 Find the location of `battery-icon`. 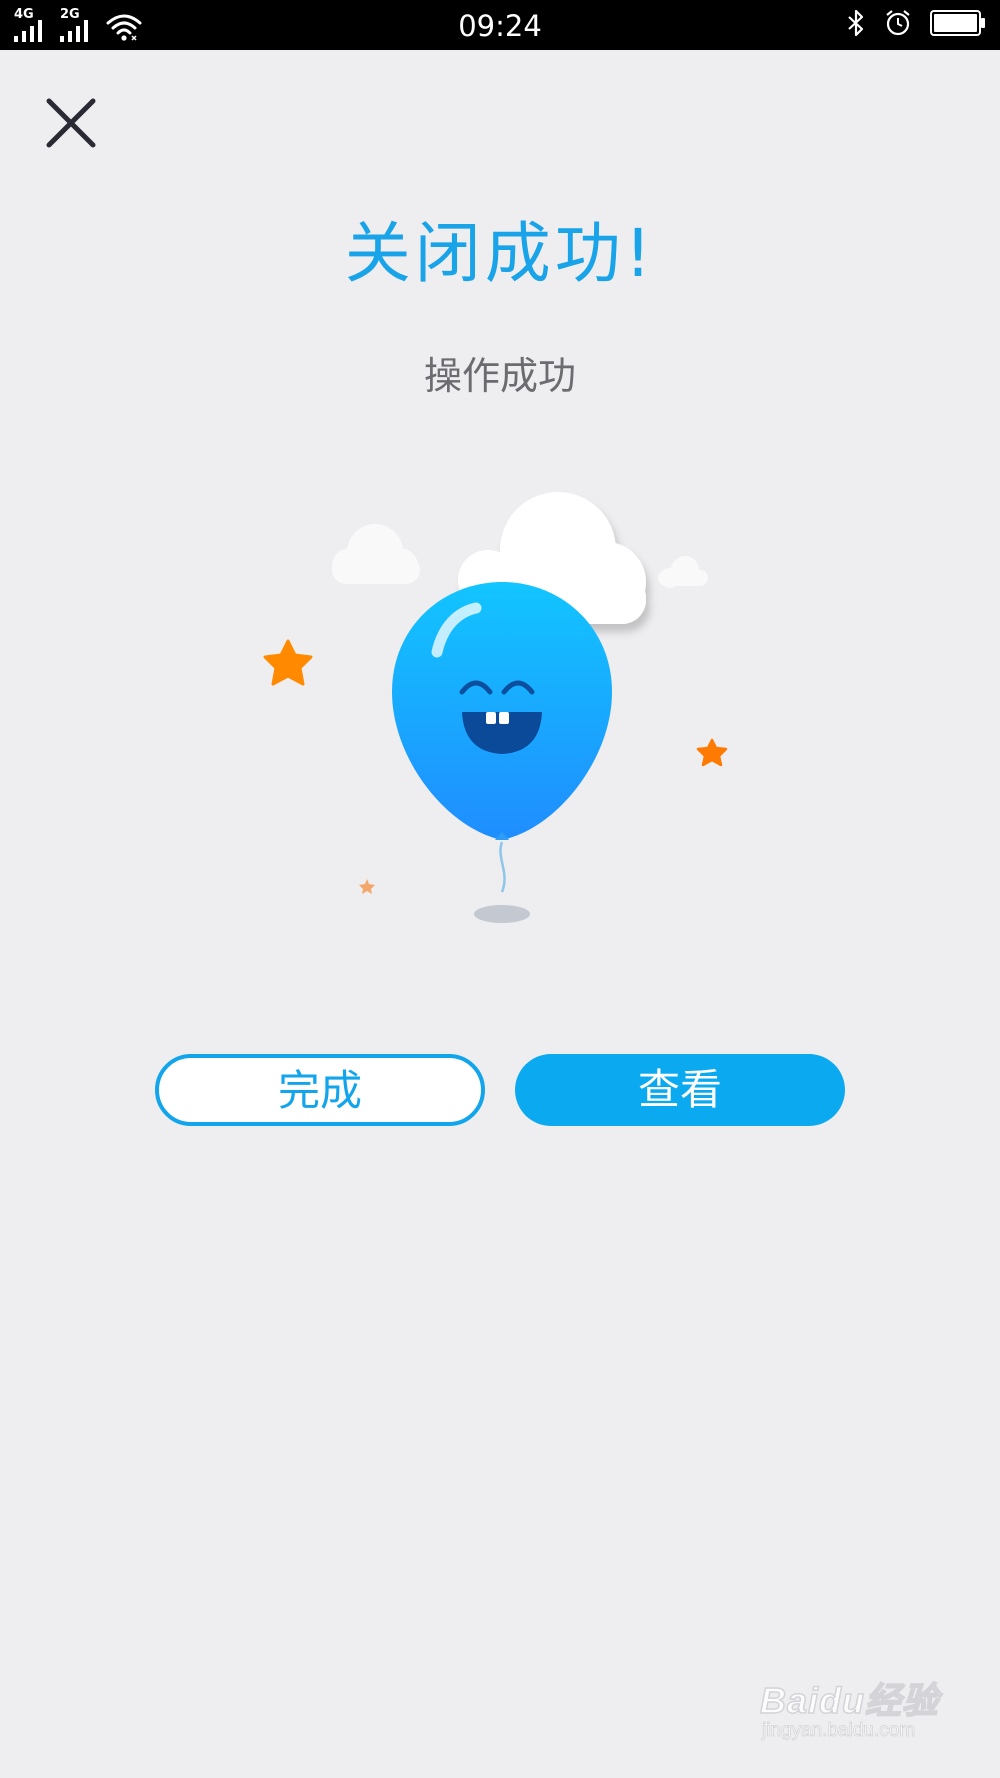

battery-icon is located at coordinates (957, 23).